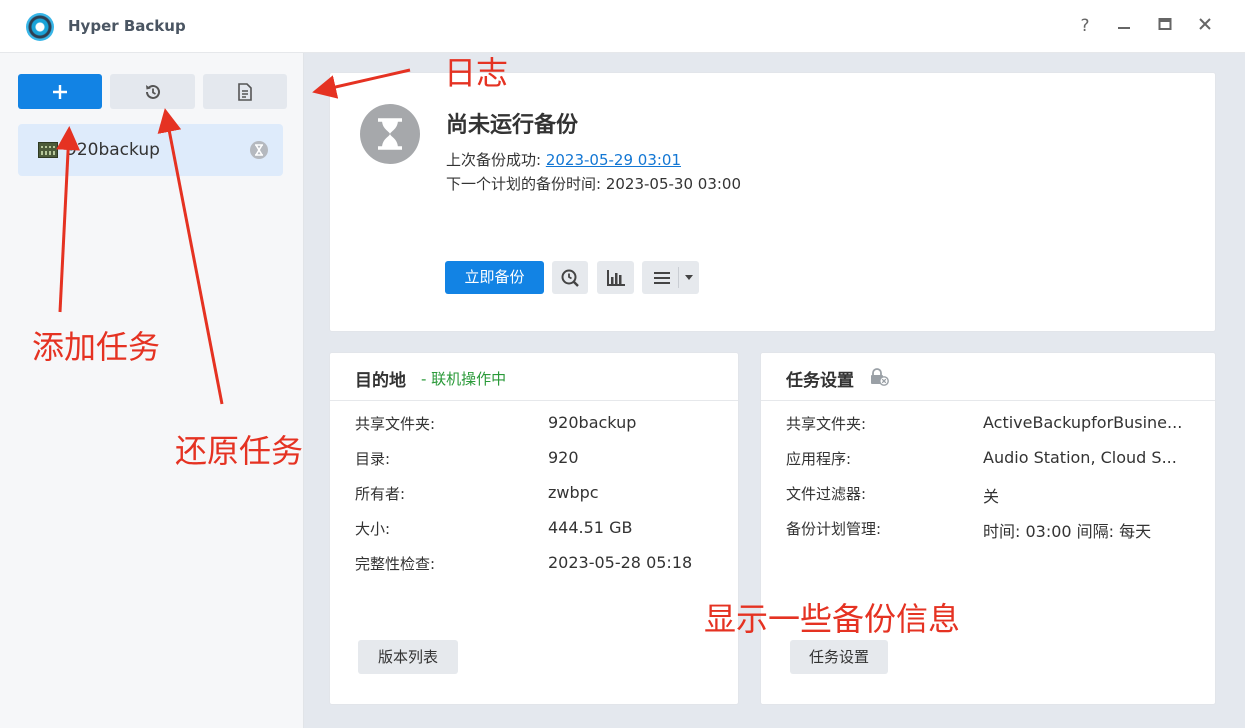  What do you see at coordinates (127, 26) in the screenshot?
I see `app-title: Hyper Backup` at bounding box center [127, 26].